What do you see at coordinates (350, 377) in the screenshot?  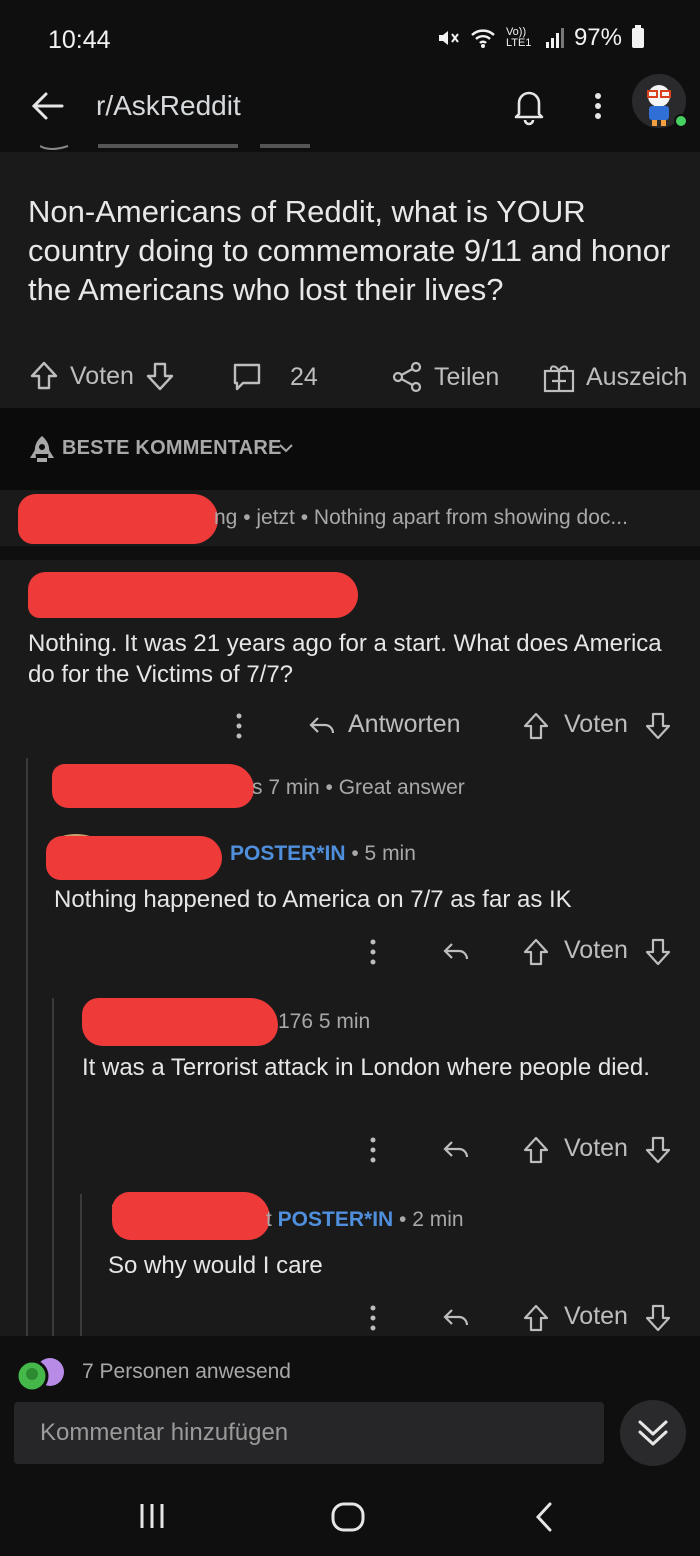 I see `post-action-bar: Voten 24 Teilen Auszeich` at bounding box center [350, 377].